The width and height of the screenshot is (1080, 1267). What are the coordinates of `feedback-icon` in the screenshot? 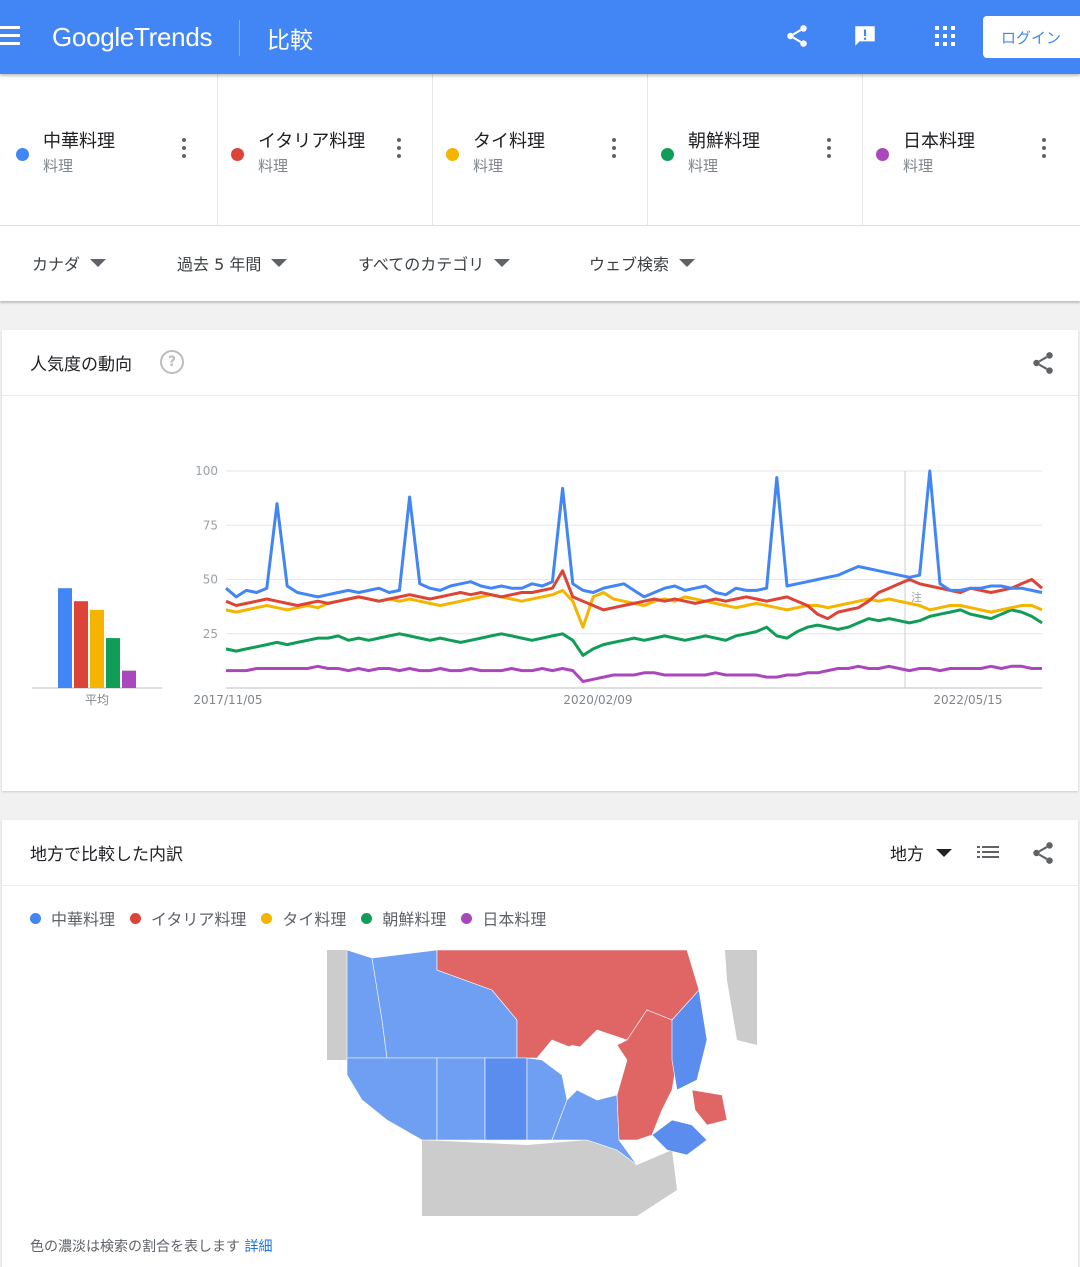 It's located at (865, 36).